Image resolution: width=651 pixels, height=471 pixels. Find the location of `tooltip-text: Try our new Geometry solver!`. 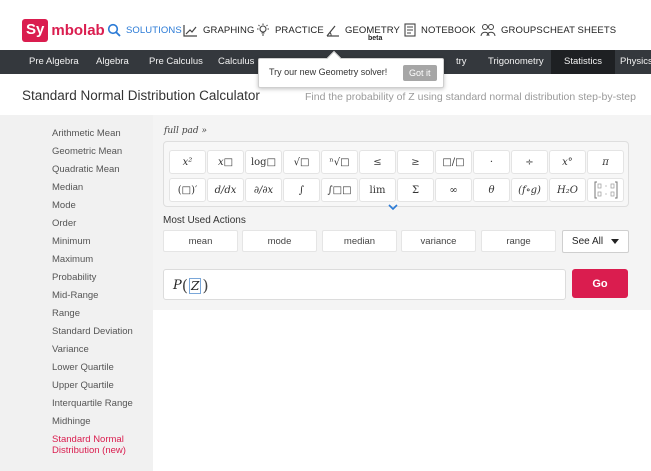

tooltip-text: Try our new Geometry solver! is located at coordinates (328, 72).